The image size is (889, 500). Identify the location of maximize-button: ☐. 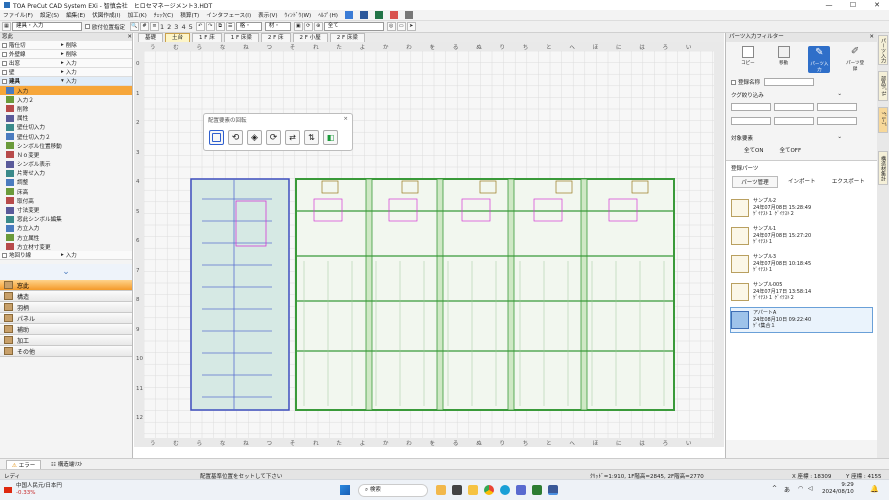
(853, 5).